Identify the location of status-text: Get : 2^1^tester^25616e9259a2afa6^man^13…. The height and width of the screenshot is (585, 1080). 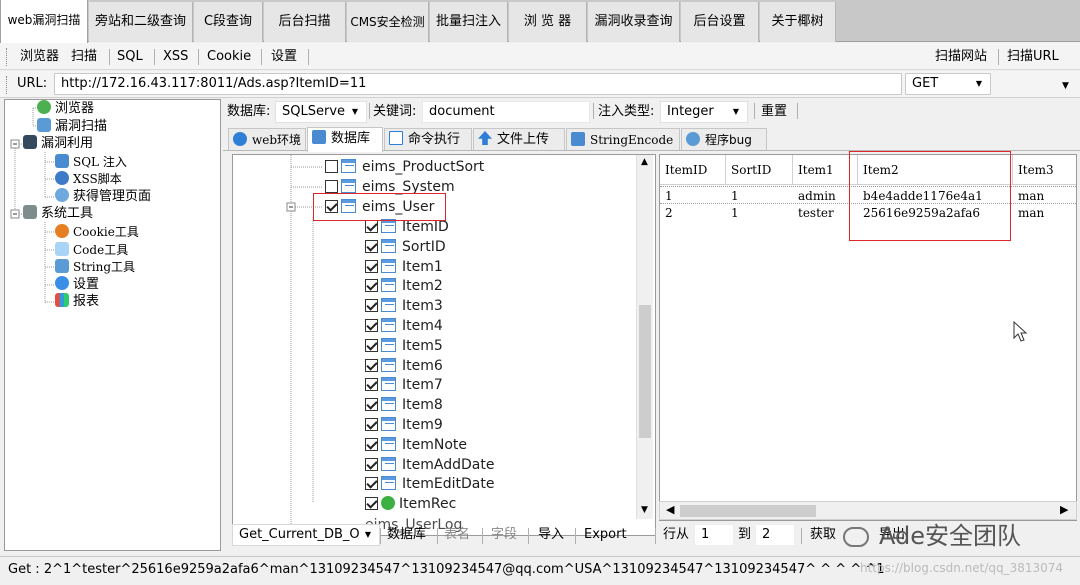
(446, 569).